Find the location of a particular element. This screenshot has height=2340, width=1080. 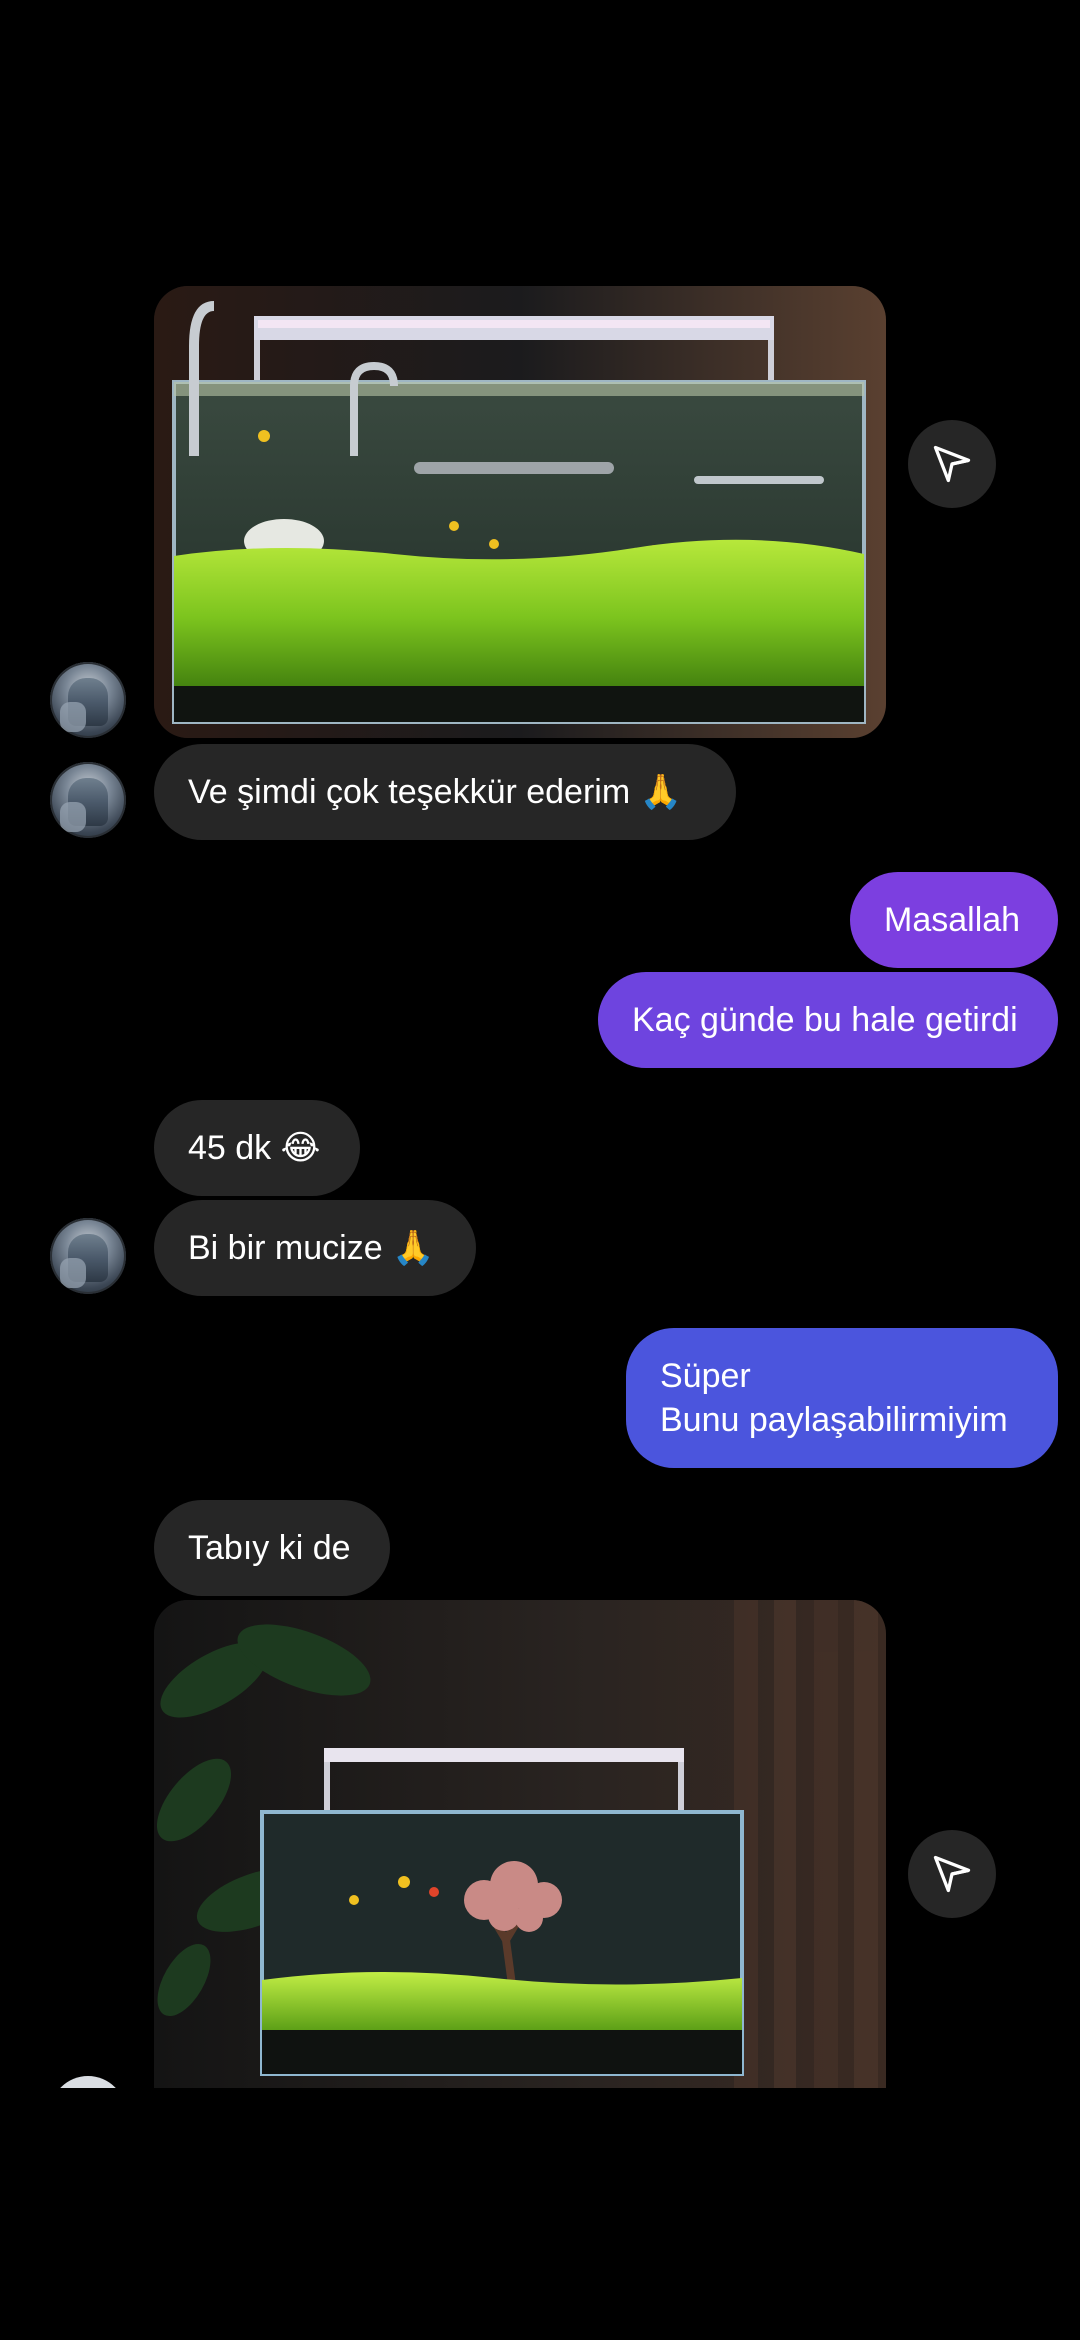

message-bubble-outgoing: Kaç günde bu hale getirdi is located at coordinates (828, 1020).